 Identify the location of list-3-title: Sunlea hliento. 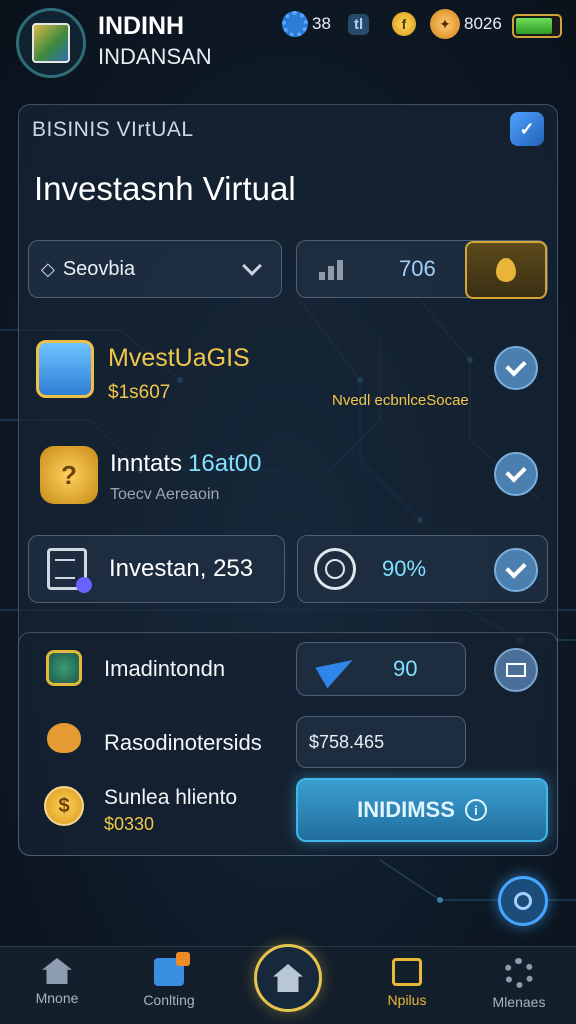
(171, 797).